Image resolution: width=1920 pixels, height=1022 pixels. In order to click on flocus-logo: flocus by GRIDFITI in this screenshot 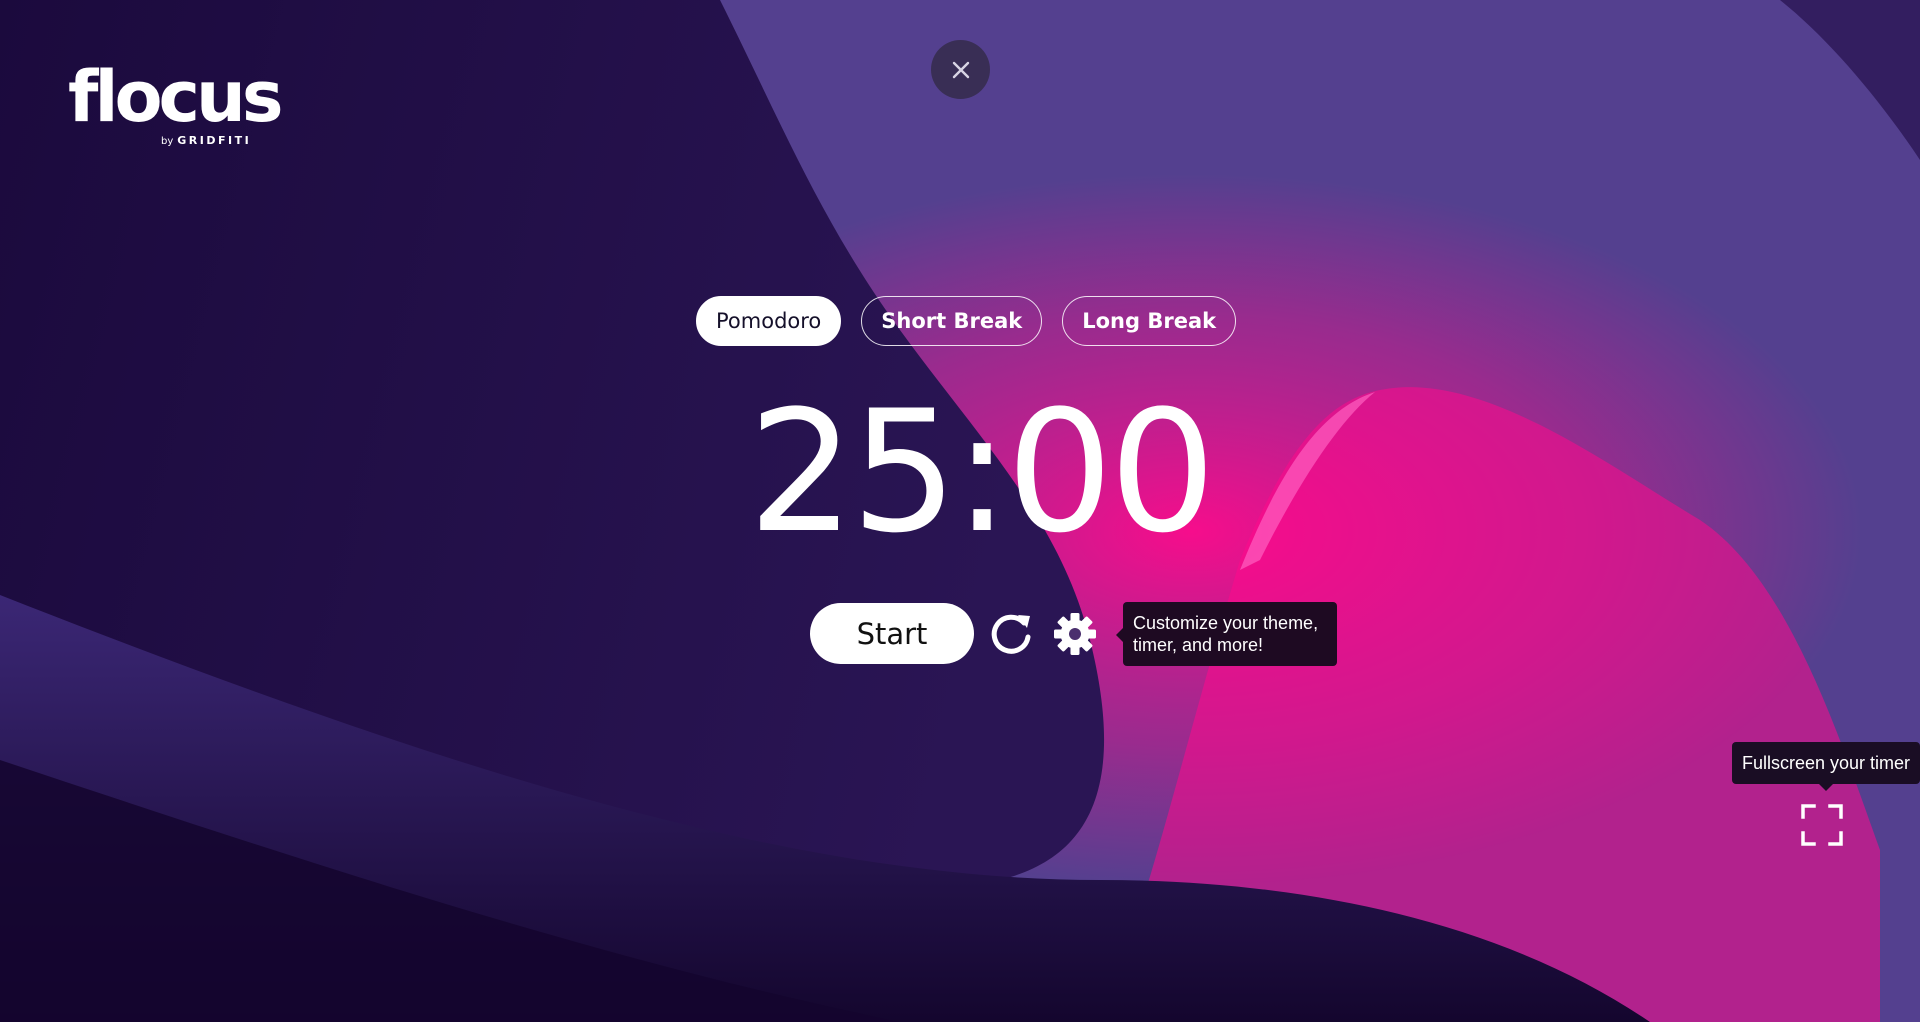, I will do `click(176, 101)`.